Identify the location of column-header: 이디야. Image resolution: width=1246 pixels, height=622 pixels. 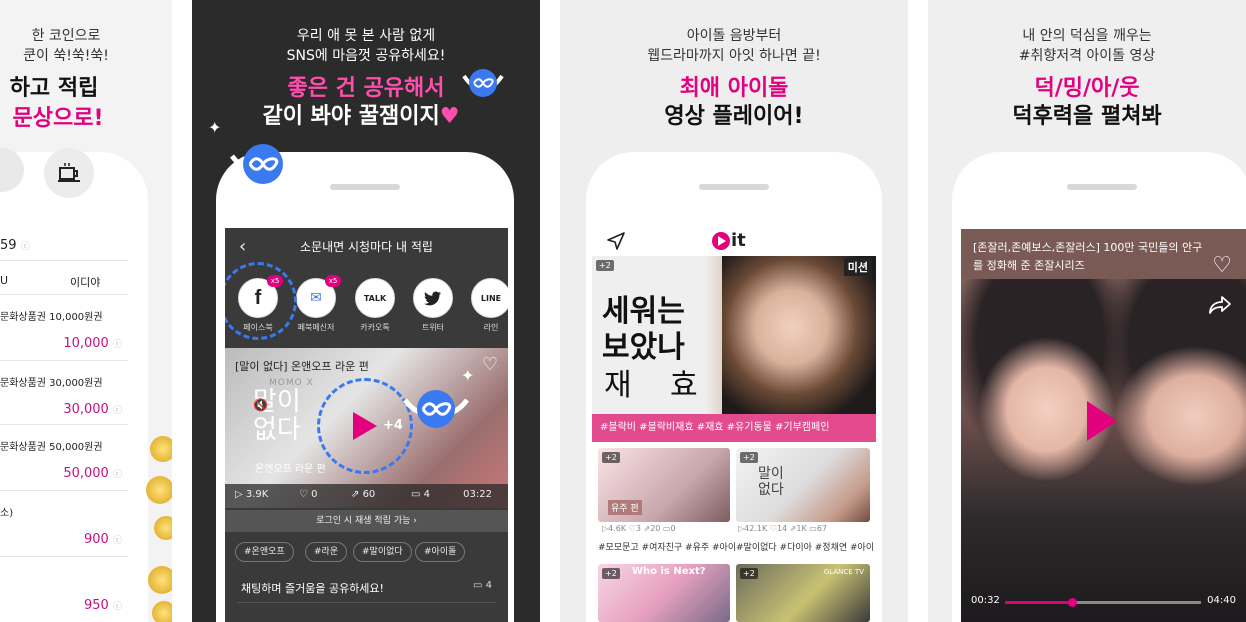
(85, 282).